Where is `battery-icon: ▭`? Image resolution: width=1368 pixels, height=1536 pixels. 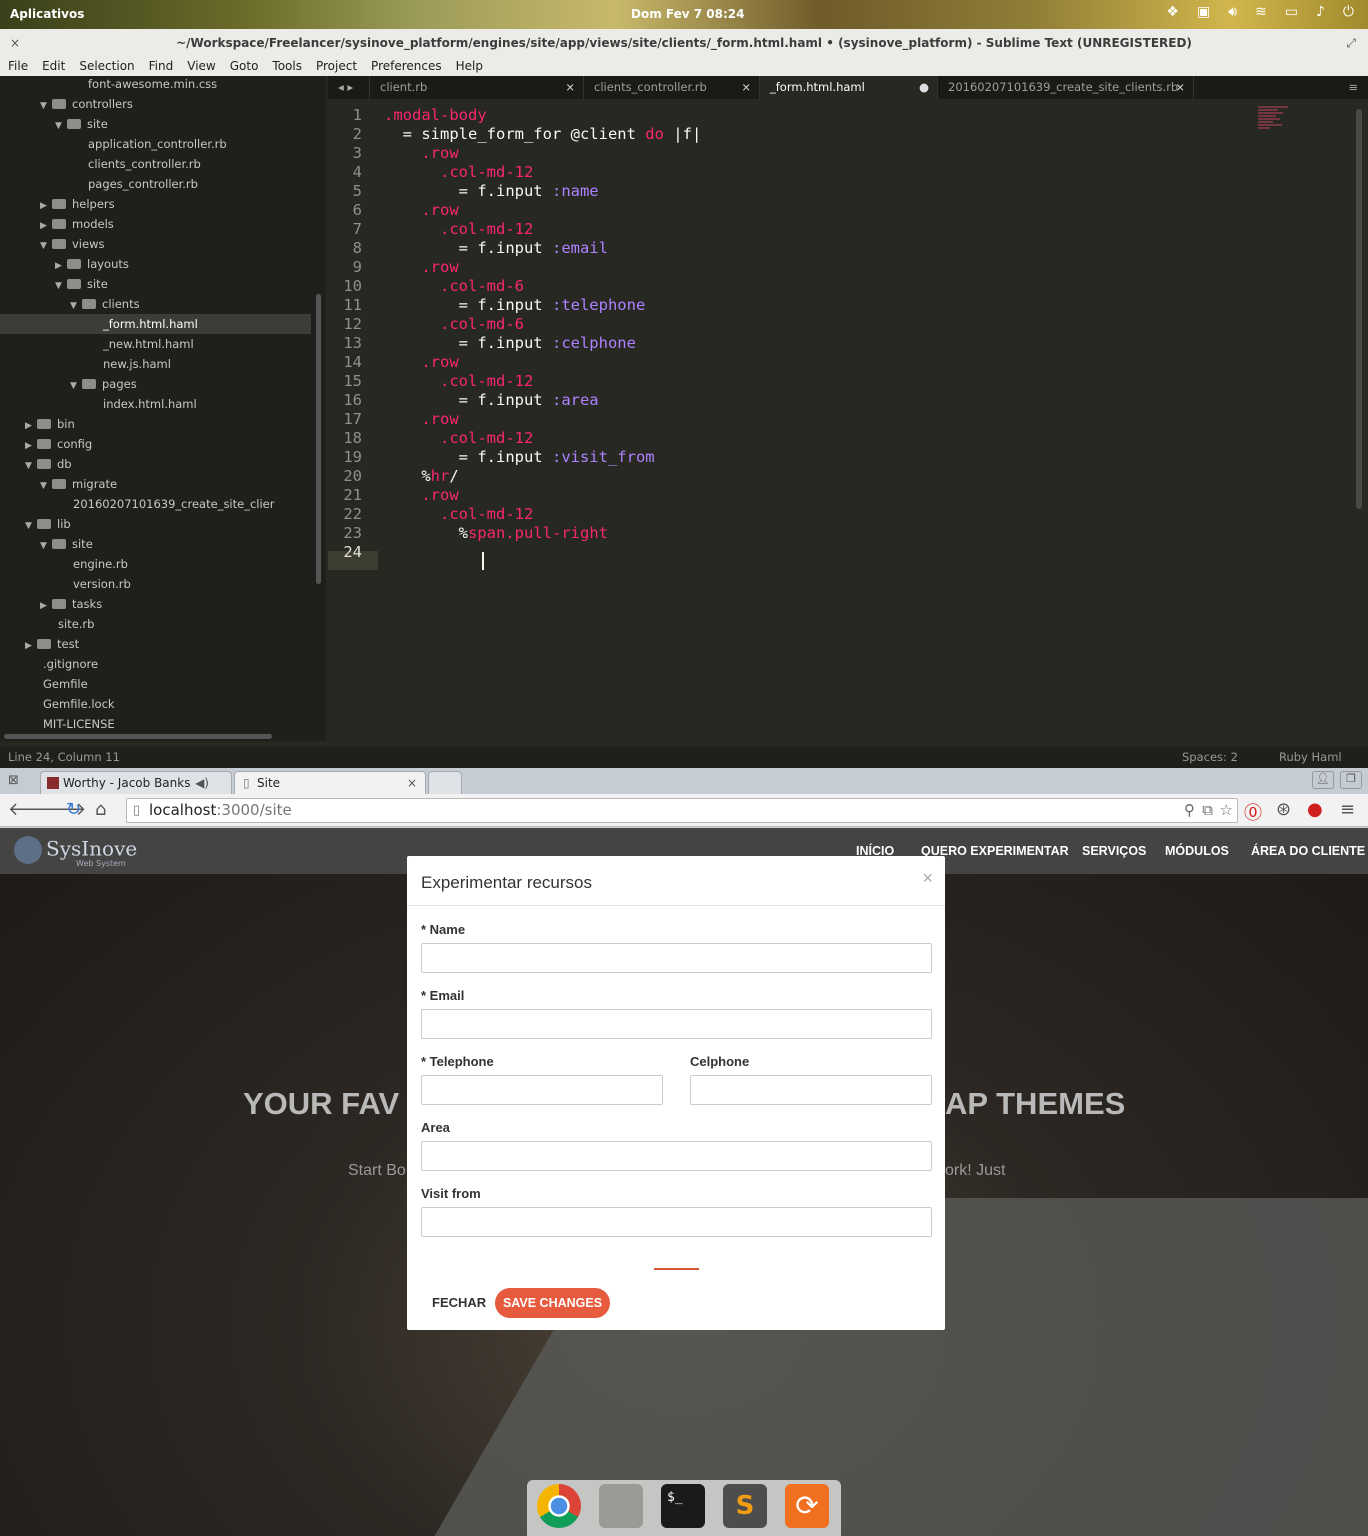
battery-icon: ▭ is located at coordinates (1291, 12).